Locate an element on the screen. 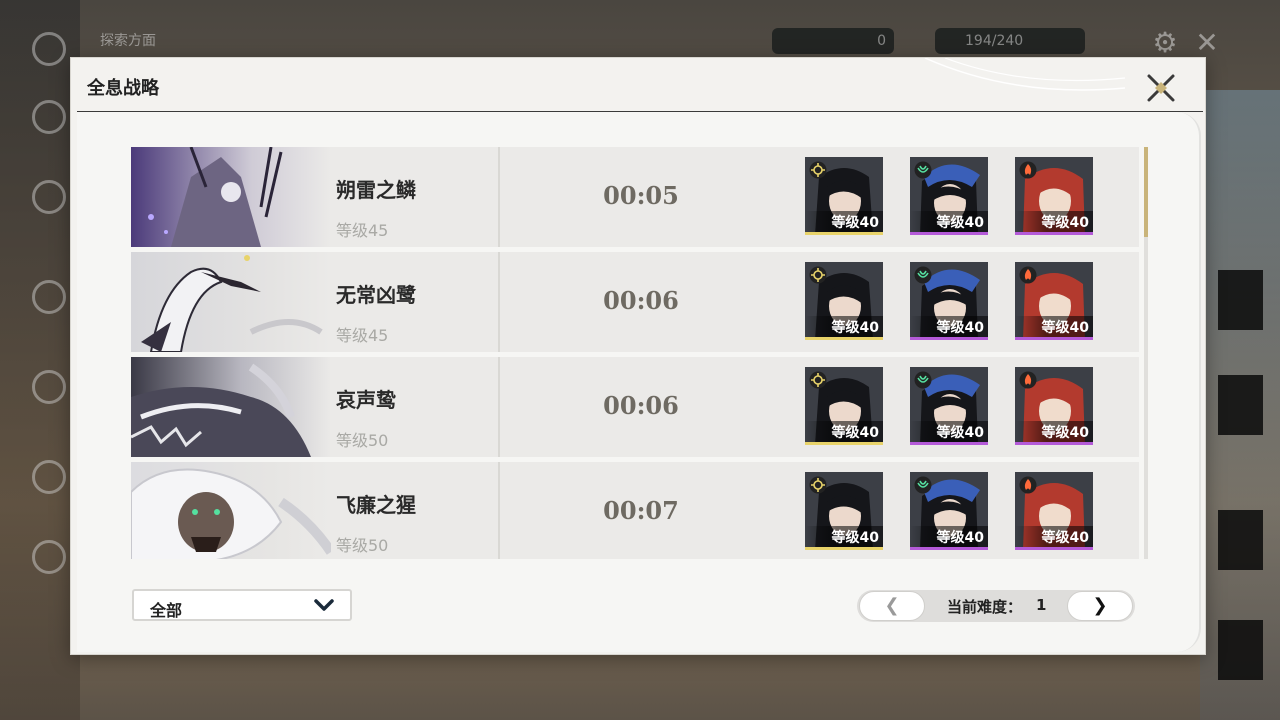  bg-target-icon is located at coordinates (49, 117).